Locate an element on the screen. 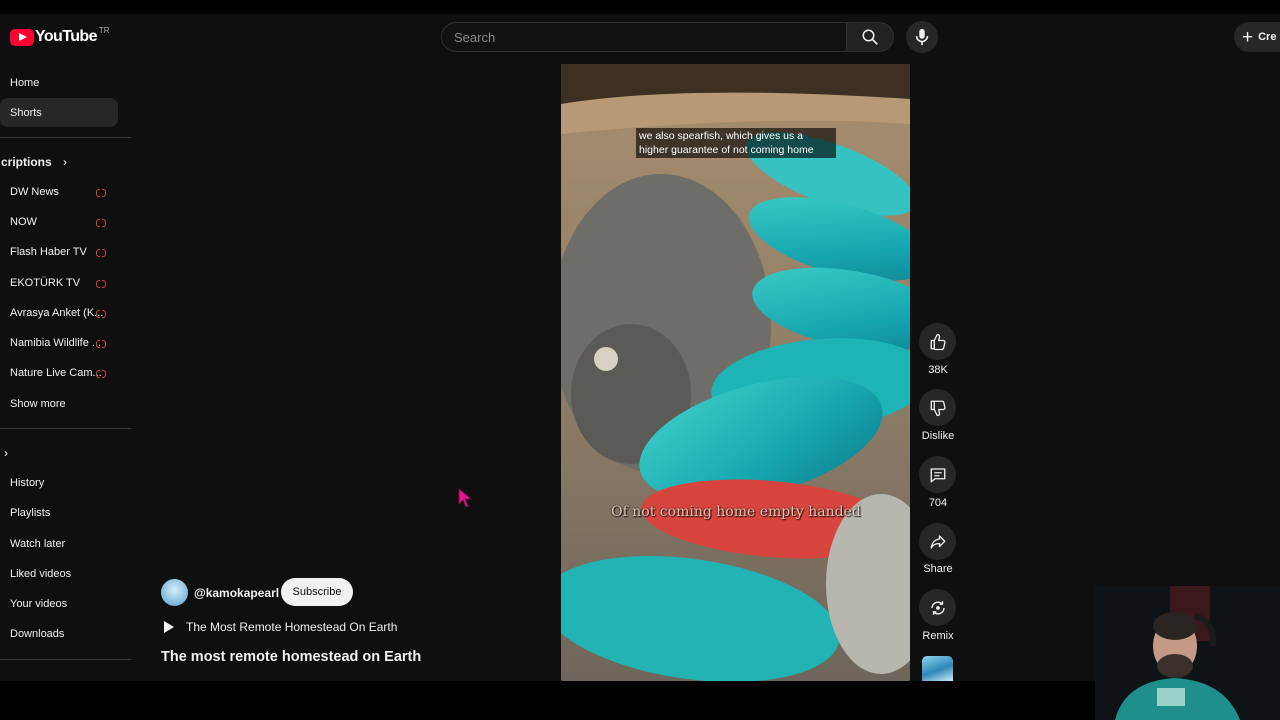 This screenshot has height=720, width=1280. comment-icon is located at coordinates (937, 474).